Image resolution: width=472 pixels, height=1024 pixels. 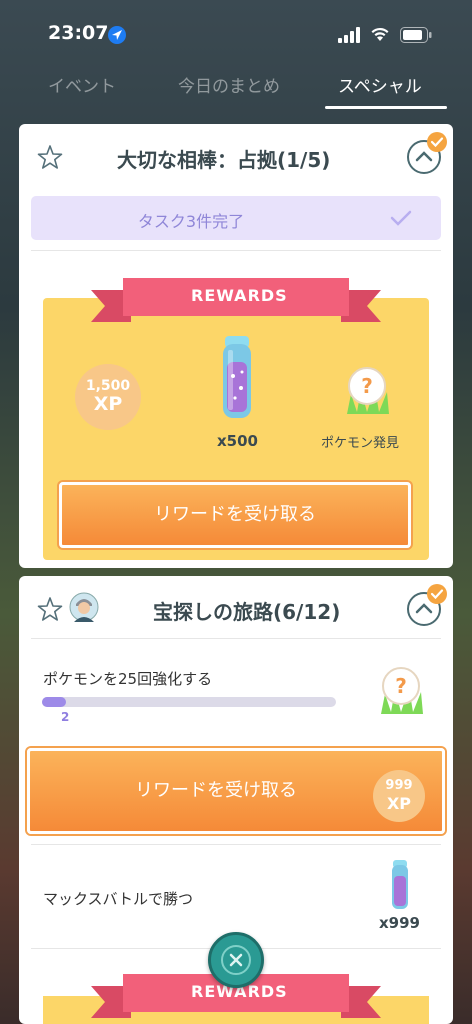 What do you see at coordinates (65, 717) in the screenshot?
I see `task-progress-value: 2` at bounding box center [65, 717].